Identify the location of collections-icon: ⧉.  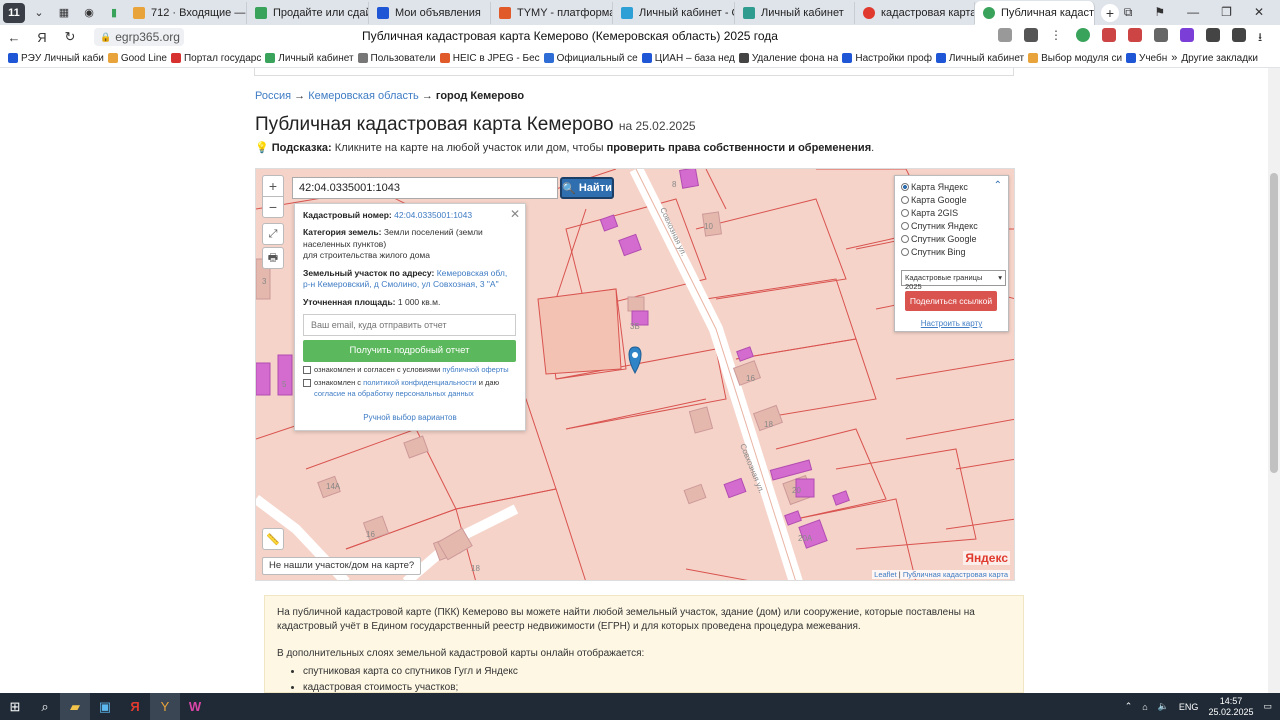
(1128, 12).